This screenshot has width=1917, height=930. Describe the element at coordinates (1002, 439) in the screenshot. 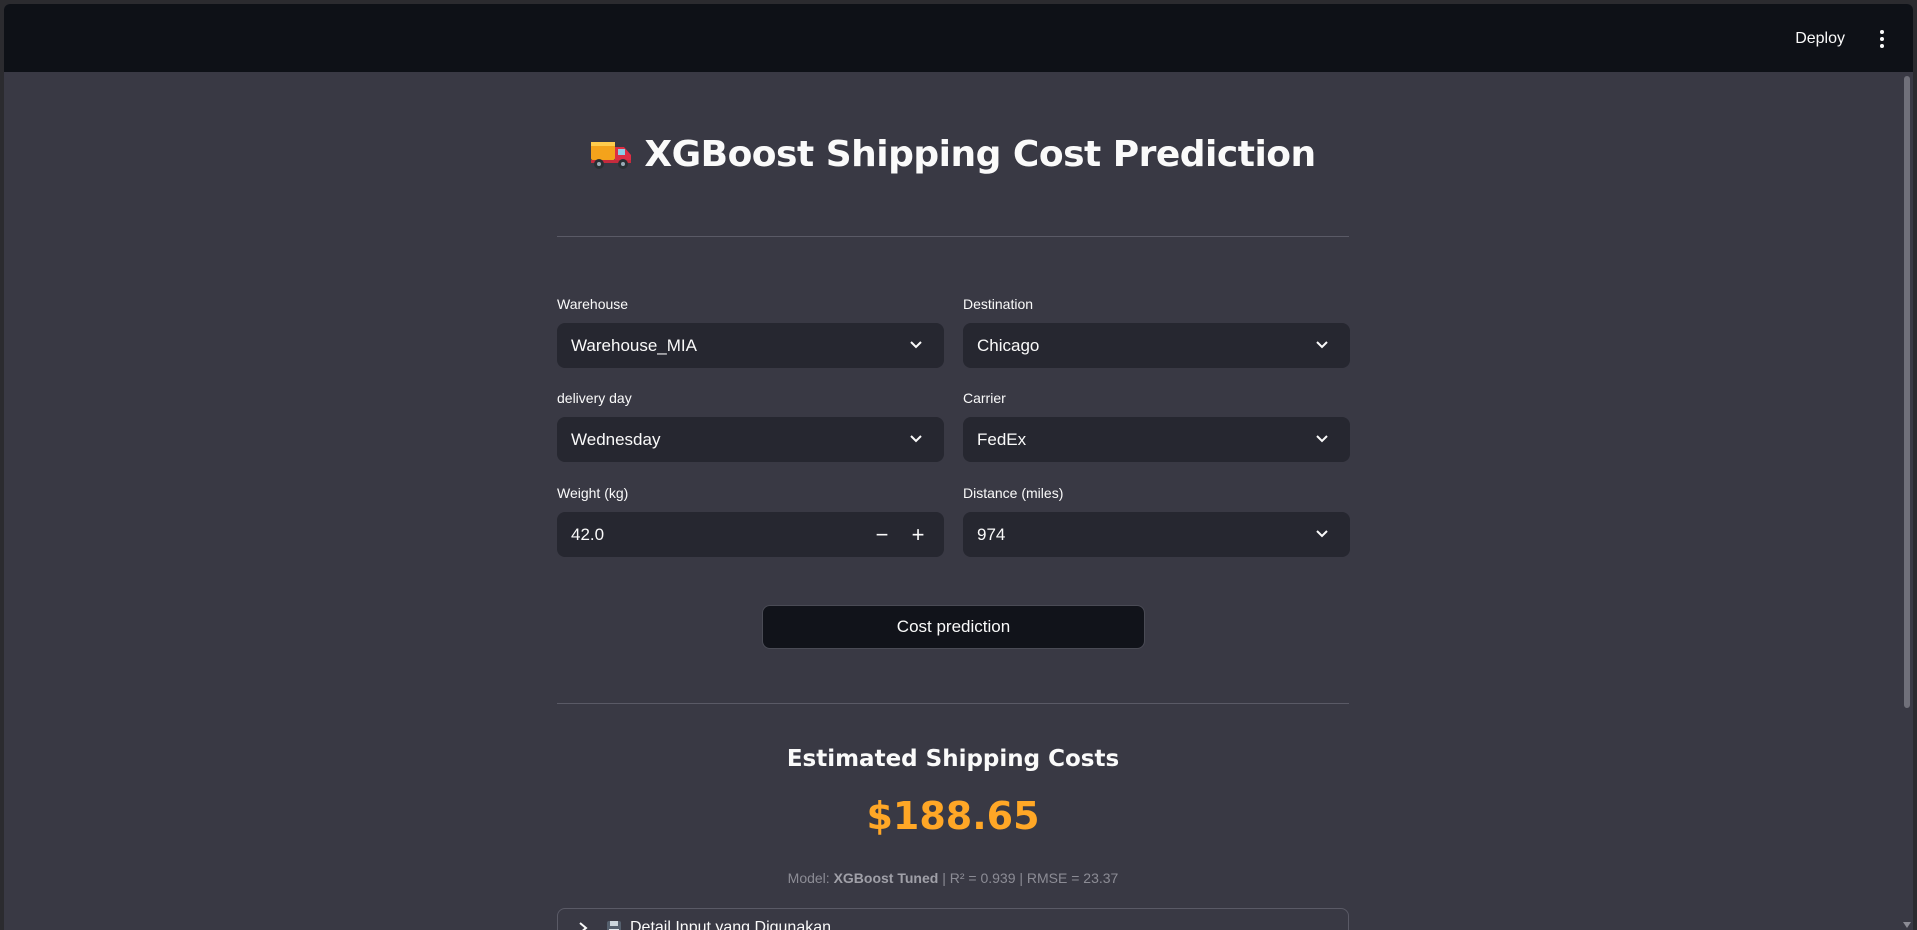

I see `carrier-value: FedEx` at that location.